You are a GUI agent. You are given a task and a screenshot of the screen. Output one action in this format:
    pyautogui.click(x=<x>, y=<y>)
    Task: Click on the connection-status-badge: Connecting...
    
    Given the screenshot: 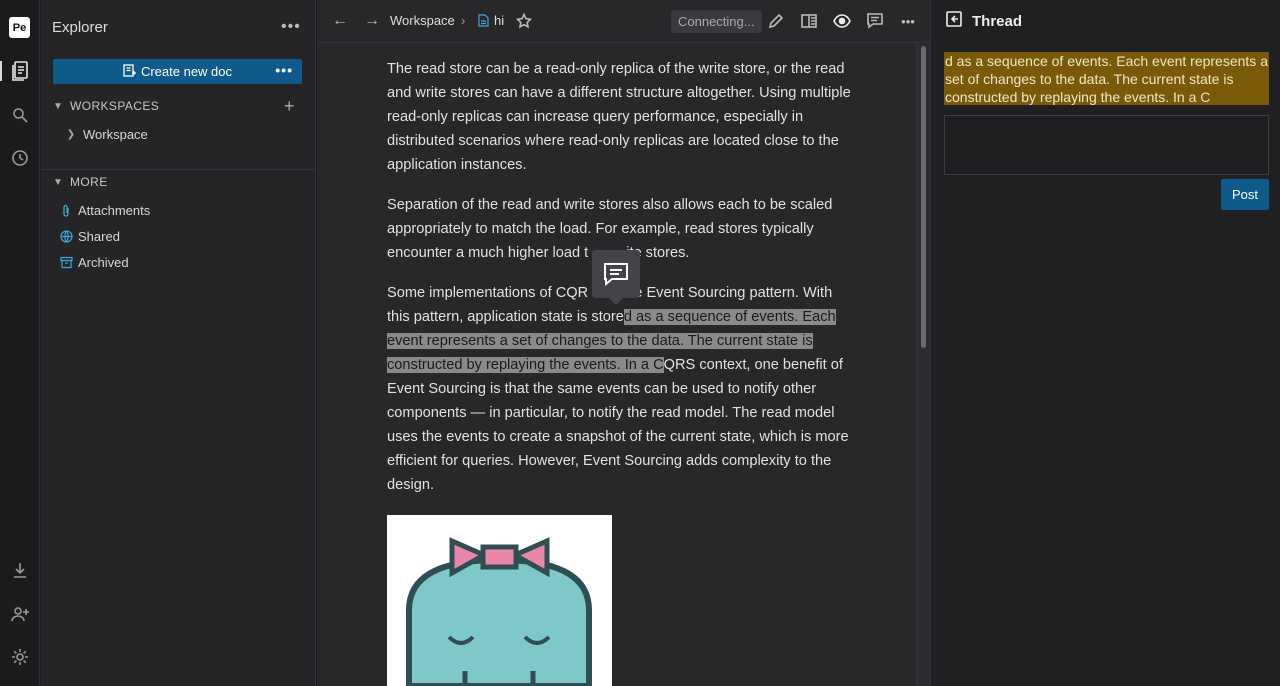 What is the action you would take?
    pyautogui.click(x=716, y=21)
    